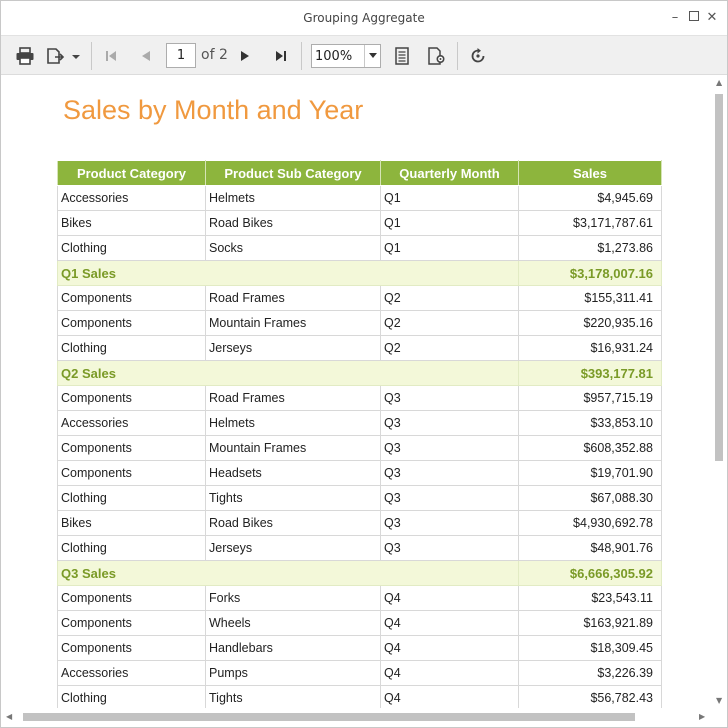 This screenshot has width=728, height=728. Describe the element at coordinates (719, 277) in the screenshot. I see `vertical-scroll-thumb` at that location.